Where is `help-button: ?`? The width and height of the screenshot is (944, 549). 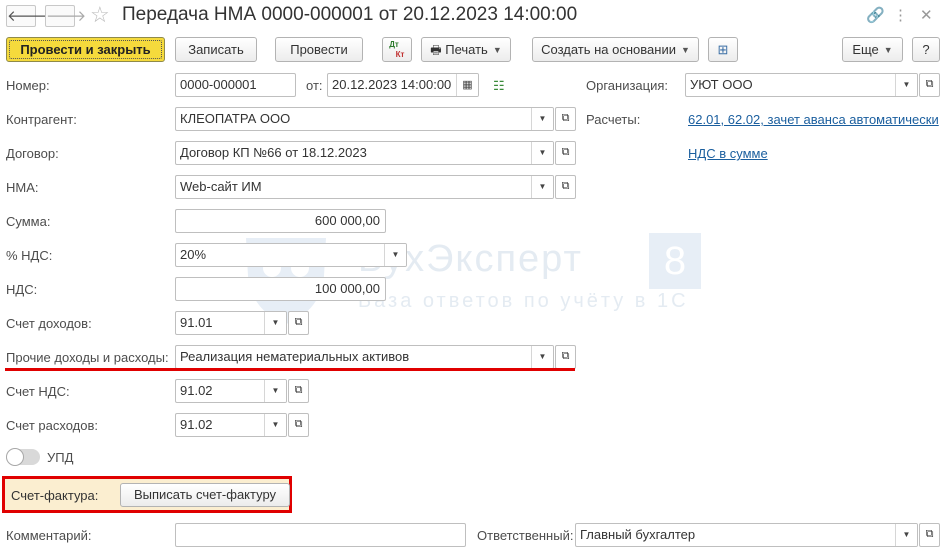 help-button: ? is located at coordinates (926, 49).